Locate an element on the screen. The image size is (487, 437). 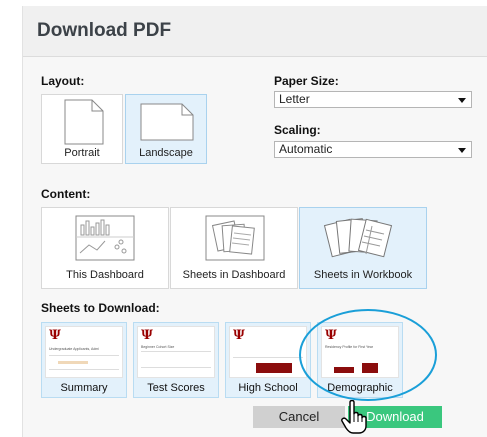
sheet-demographic-label: Demographic is located at coordinates (360, 388).